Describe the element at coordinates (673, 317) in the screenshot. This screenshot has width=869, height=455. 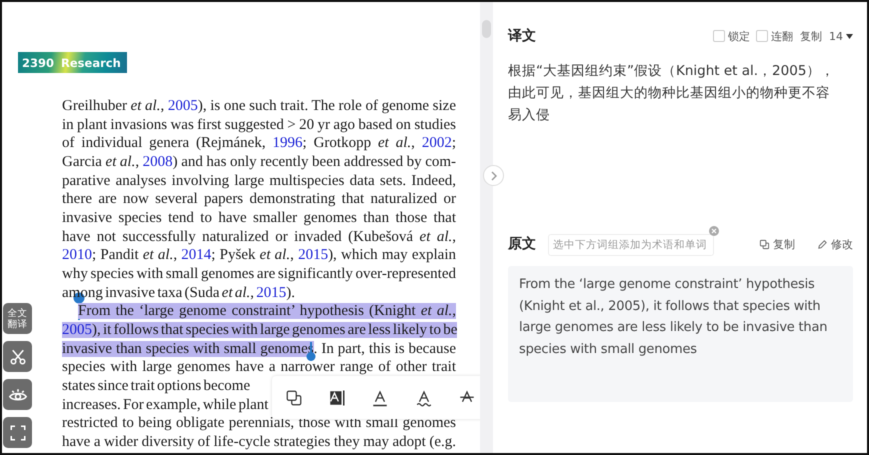
I see `source-text: From the ‘large genome constraint’ hypothesis (Knight et al., 2005), it follows that species with large genomes are less likely to be invasive than species with small genomes` at that location.